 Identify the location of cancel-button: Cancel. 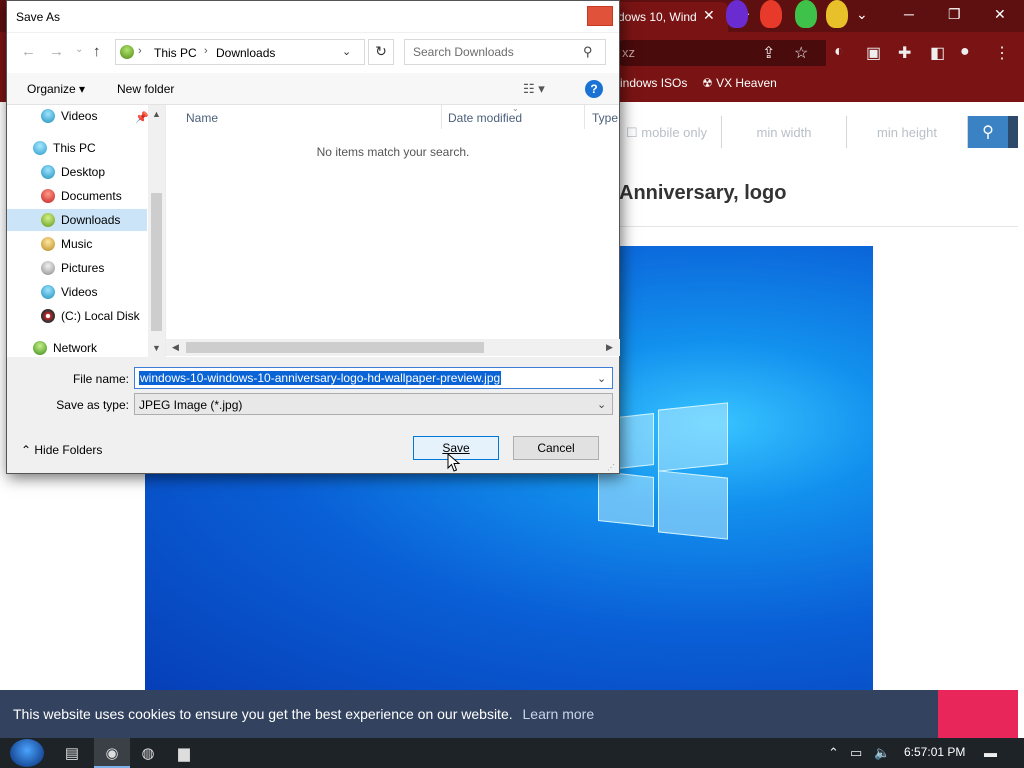
(556, 448).